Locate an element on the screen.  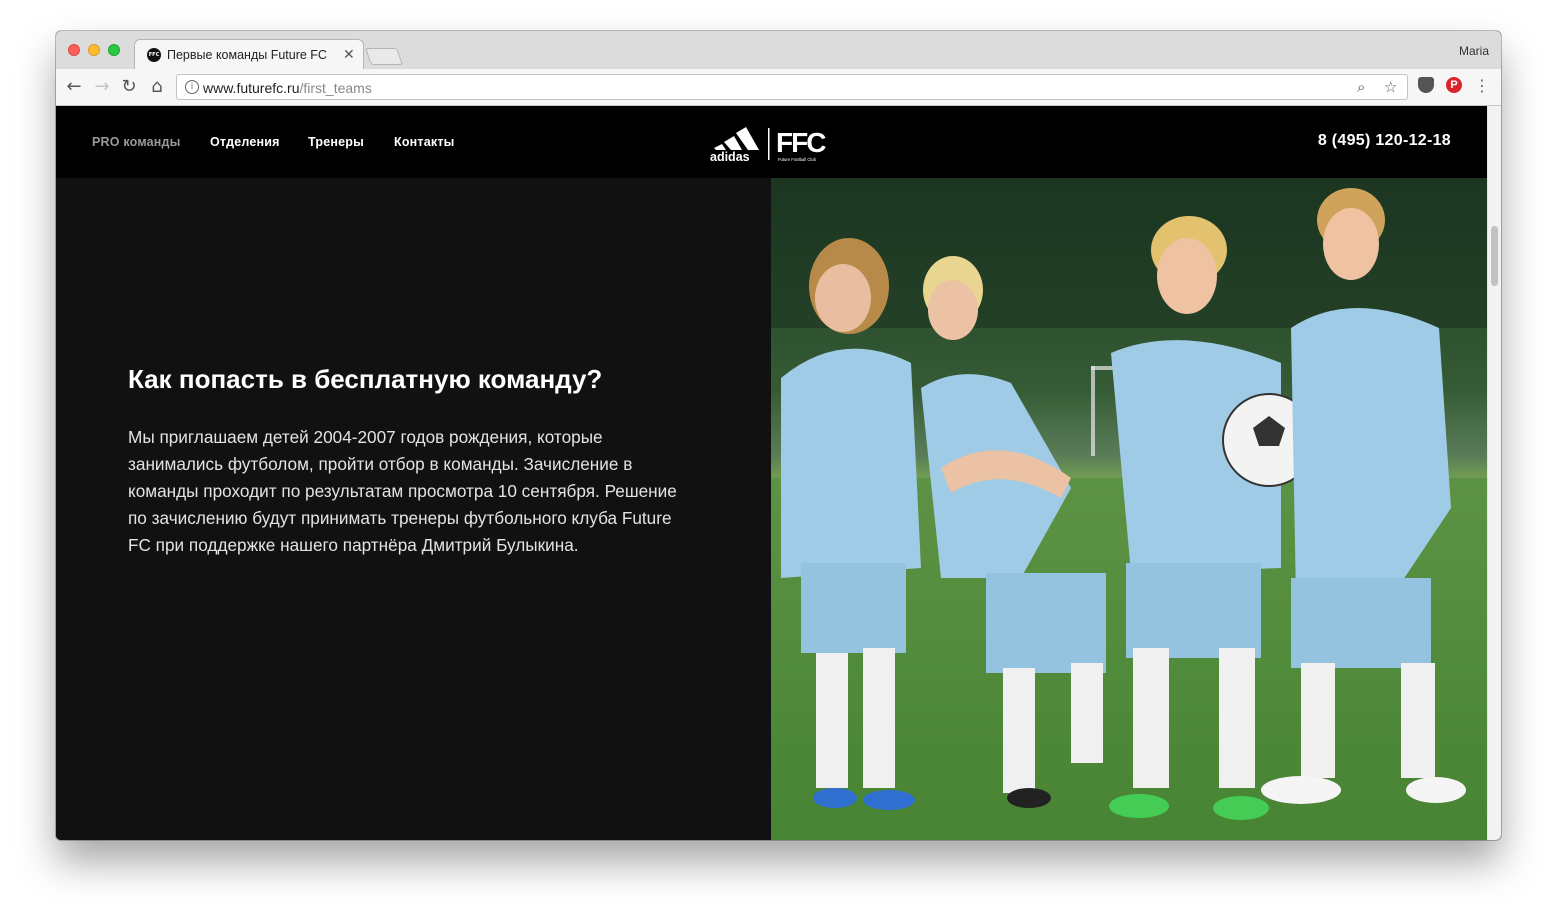
logo-divider is located at coordinates (769, 144).